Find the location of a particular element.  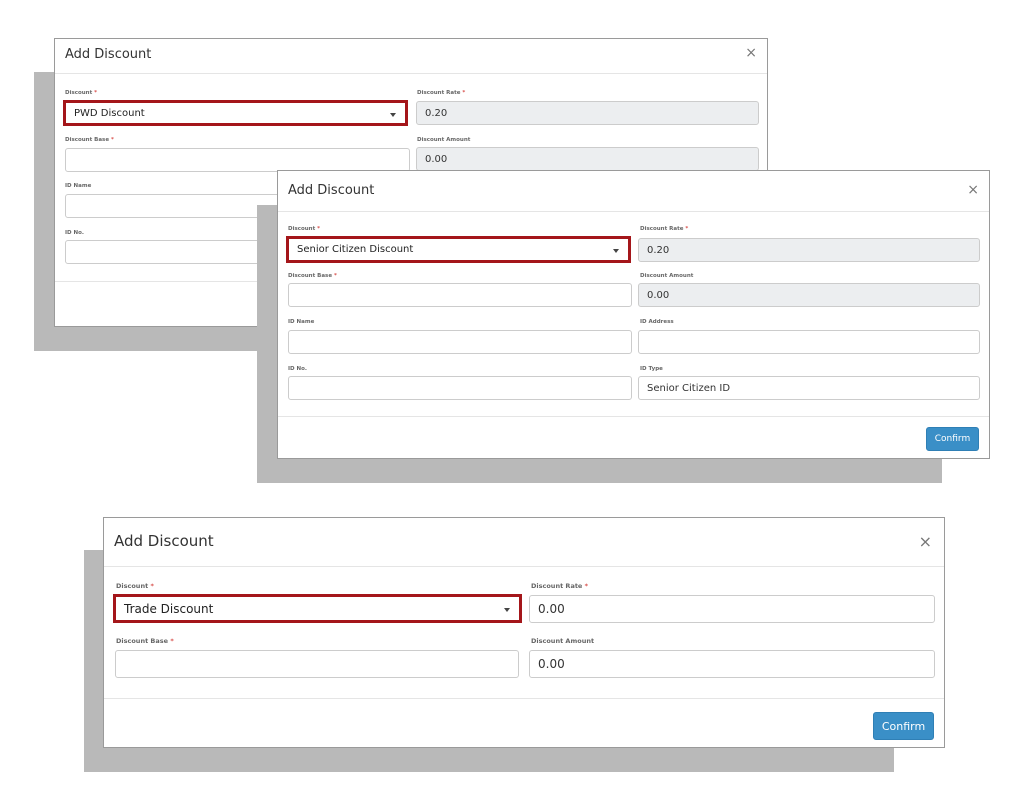

dialog-3-footer is located at coordinates (524, 699).